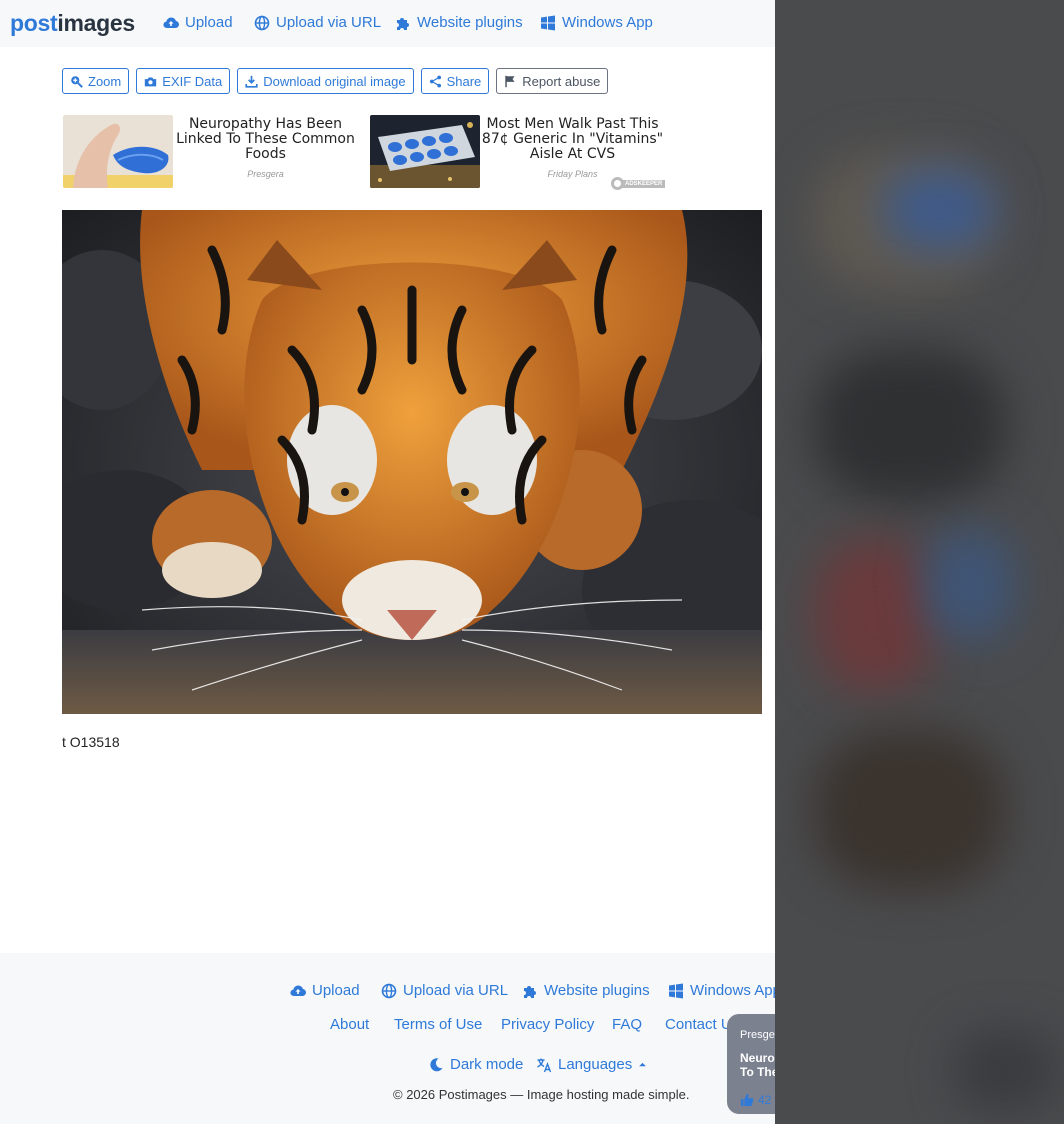 The image size is (1064, 1124). I want to click on nav-website-plugins: Website plugins, so click(459, 22).